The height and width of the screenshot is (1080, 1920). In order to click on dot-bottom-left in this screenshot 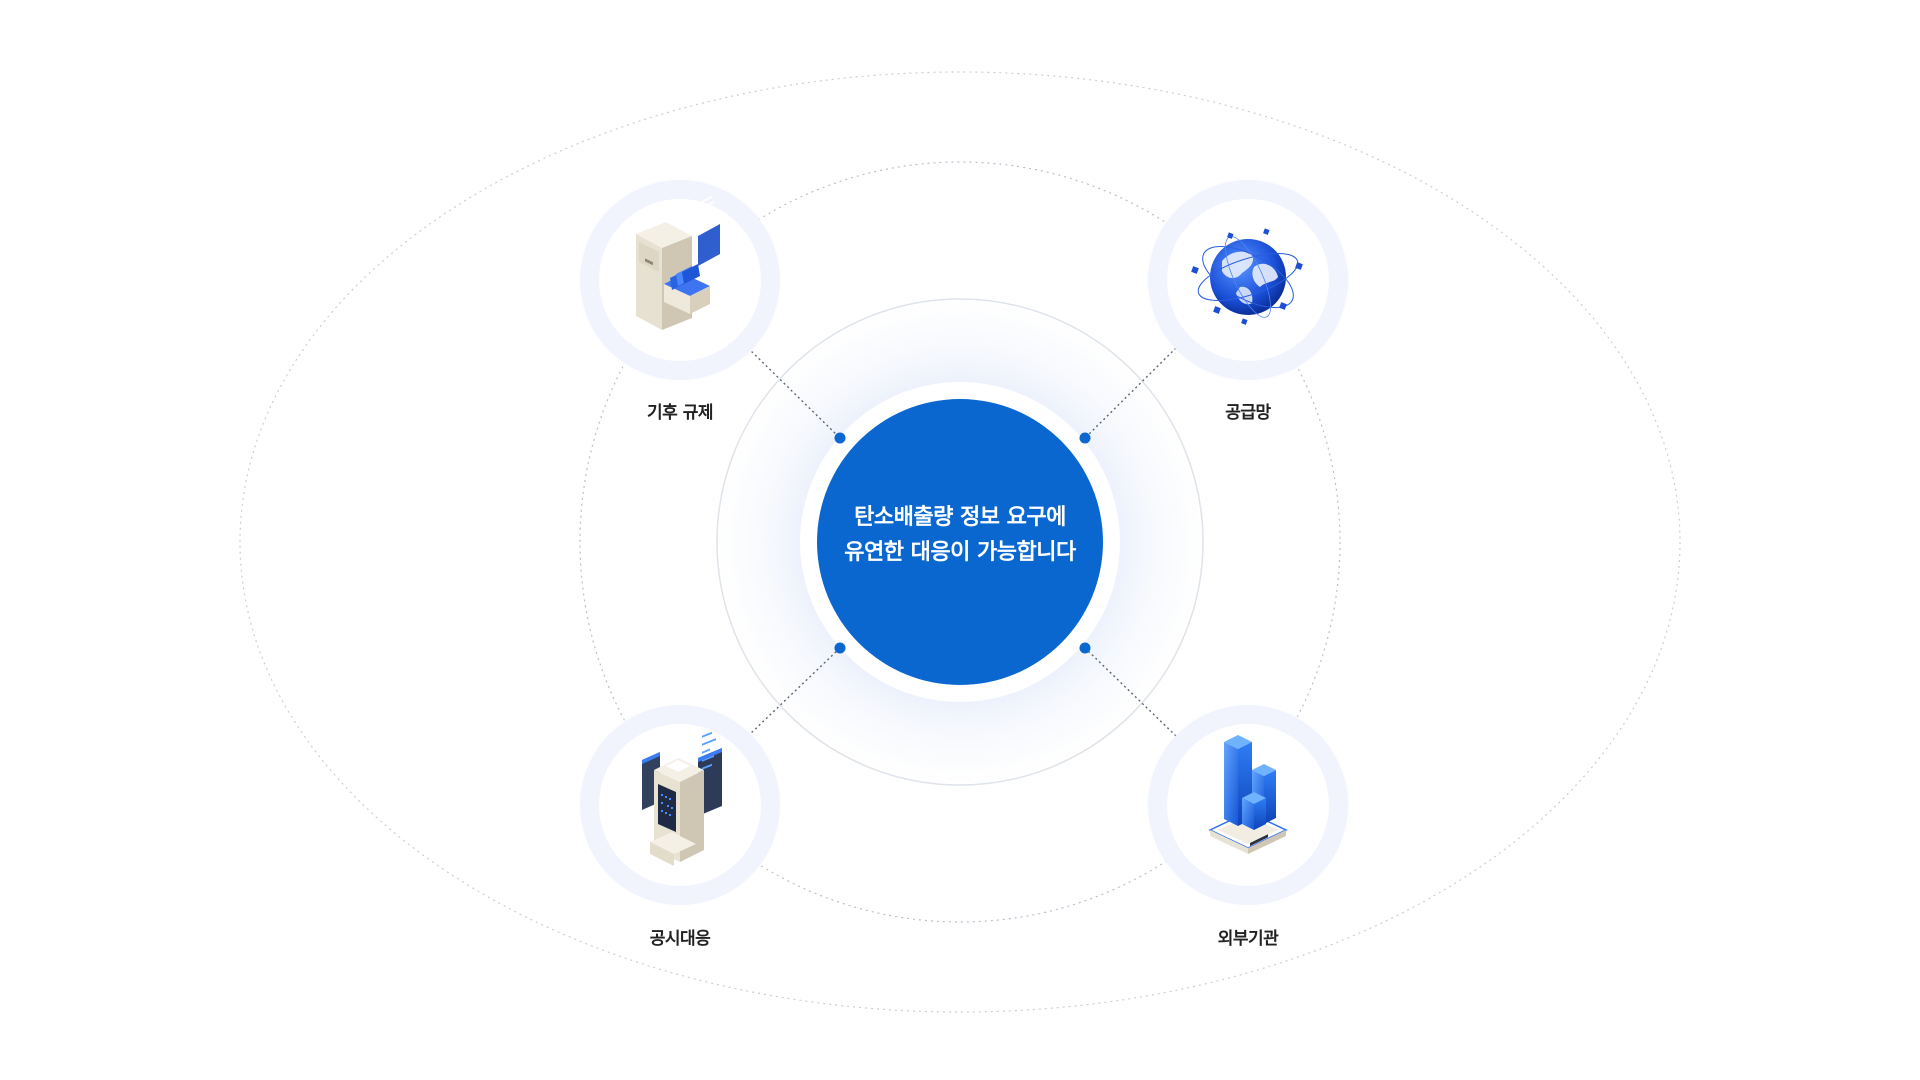, I will do `click(840, 648)`.